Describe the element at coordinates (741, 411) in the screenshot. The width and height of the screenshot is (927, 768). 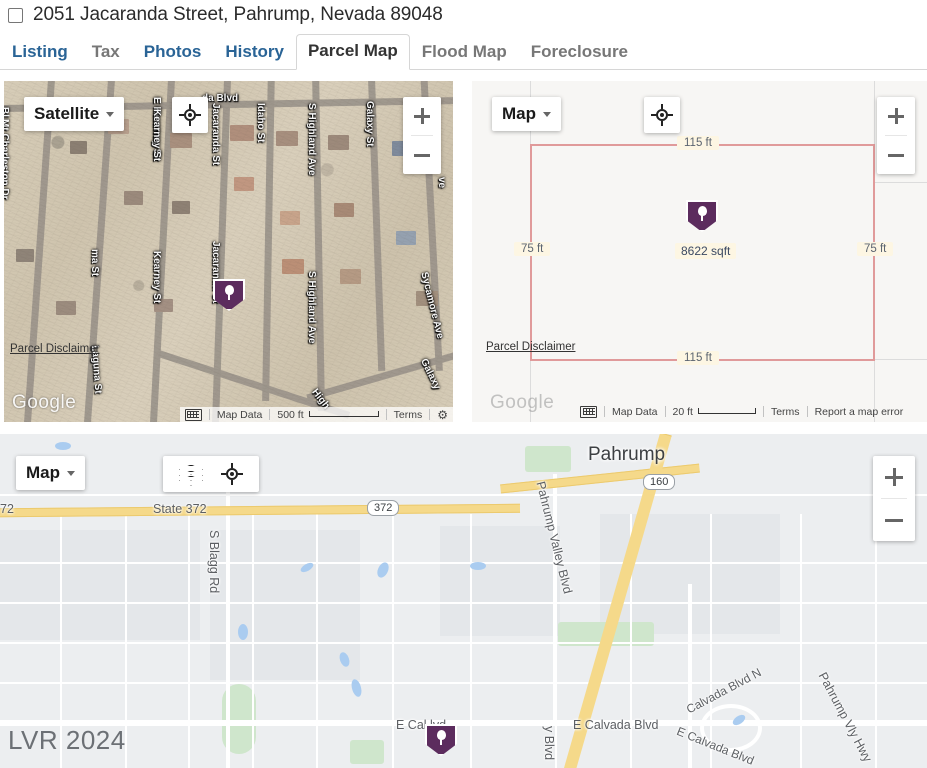
I see `parcel-attribution-bar: Map Data 20 ft Terms Report a map error` at that location.